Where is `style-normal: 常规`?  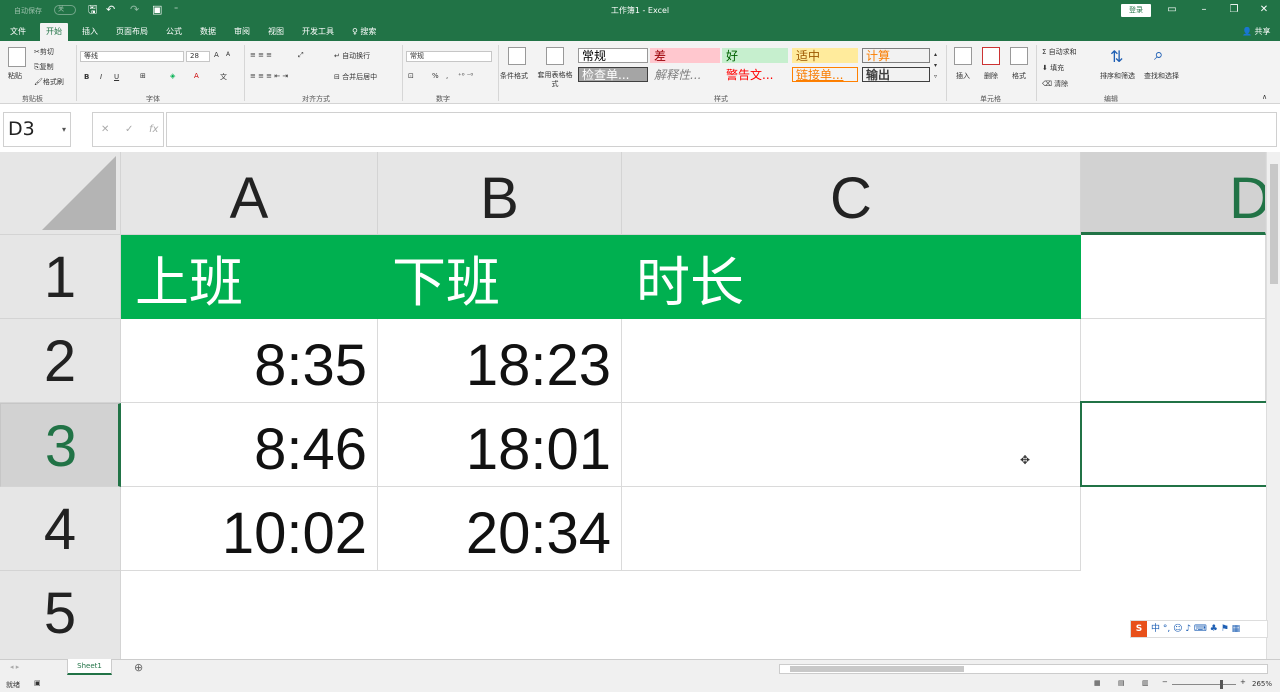
style-normal: 常规 is located at coordinates (613, 55).